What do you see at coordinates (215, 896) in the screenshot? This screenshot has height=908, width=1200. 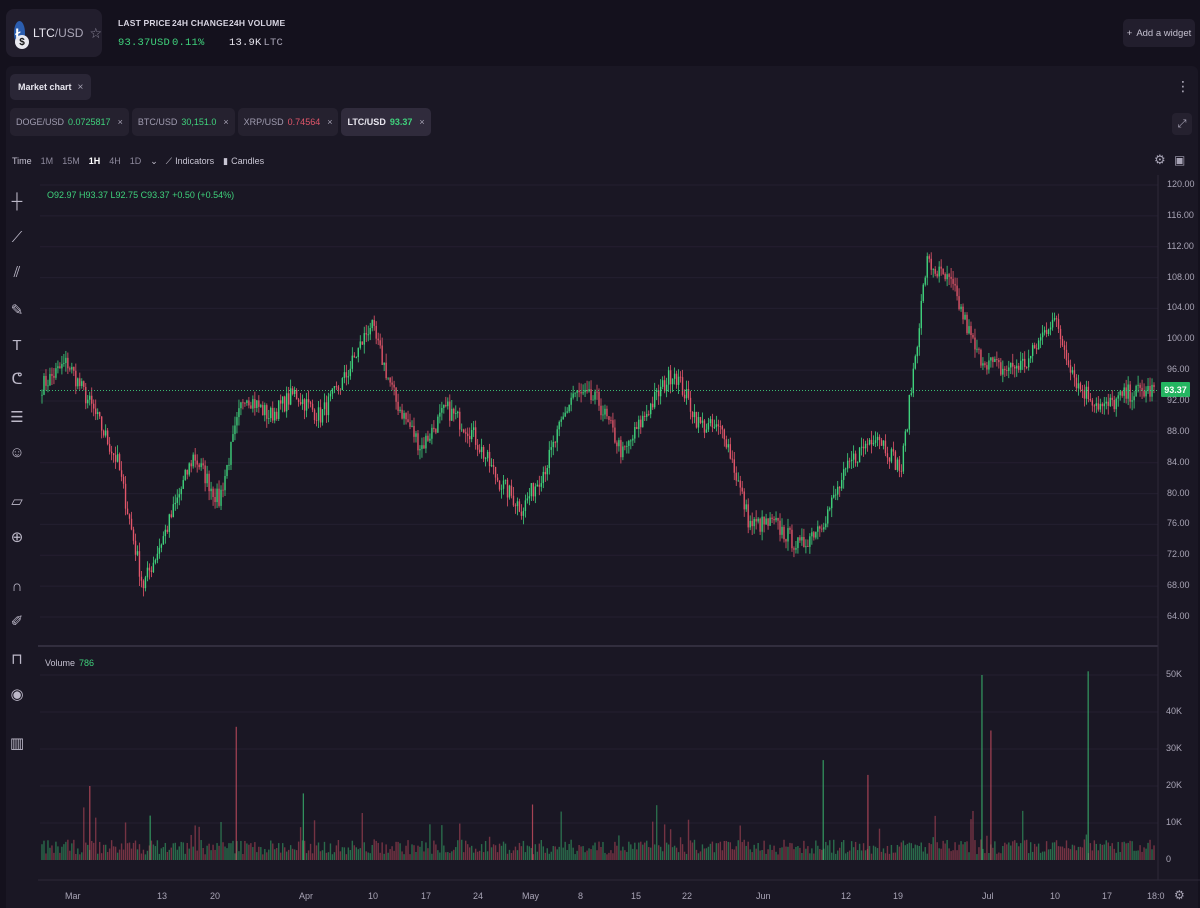 I see `time-tick-label: 20` at bounding box center [215, 896].